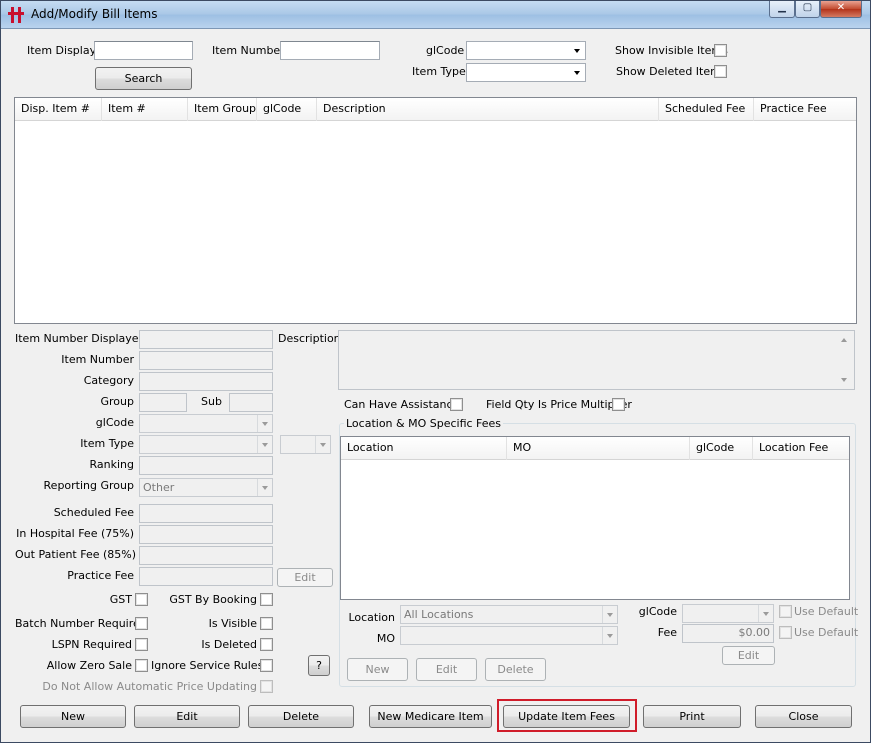  Describe the element at coordinates (206, 423) in the screenshot. I see `glcode-select` at that location.